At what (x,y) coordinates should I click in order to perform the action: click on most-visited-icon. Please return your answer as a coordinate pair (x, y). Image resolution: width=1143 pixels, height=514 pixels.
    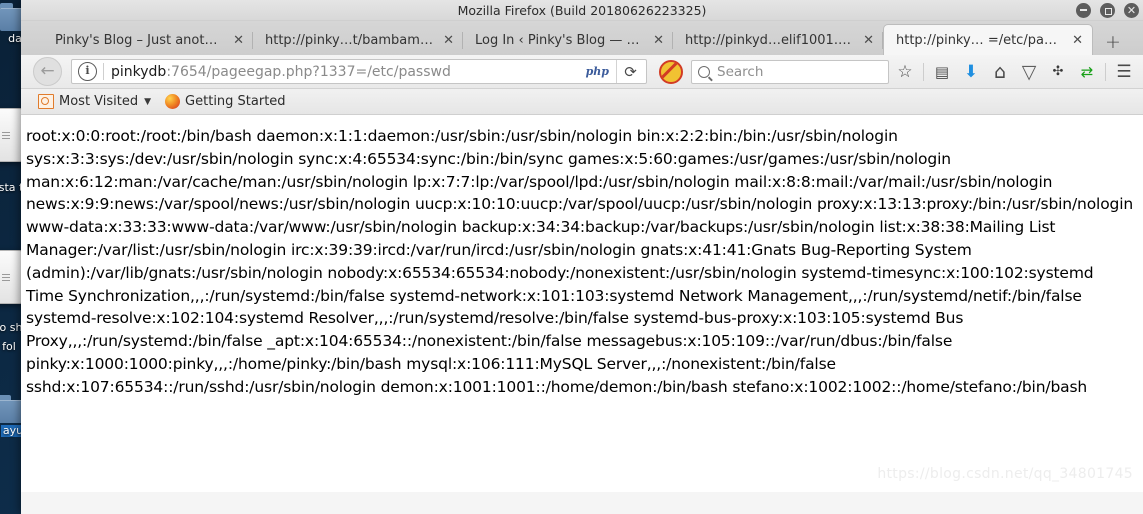
    Looking at the image, I should click on (46, 101).